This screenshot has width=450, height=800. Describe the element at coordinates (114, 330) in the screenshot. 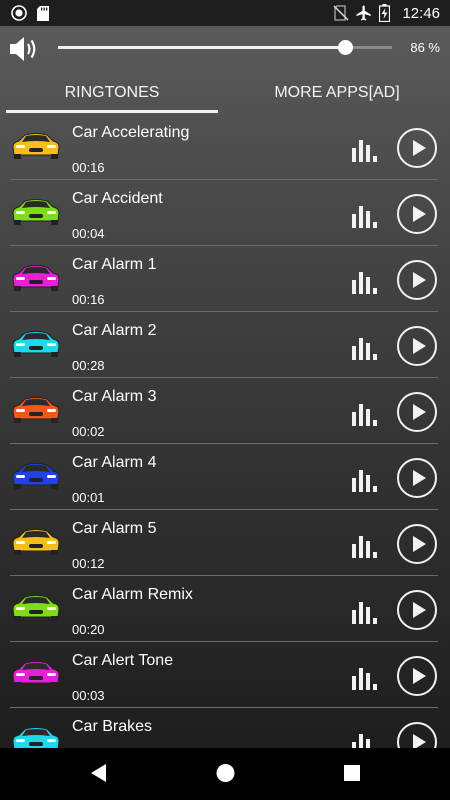

I see `ringtone-title: Car Alarm 2` at that location.